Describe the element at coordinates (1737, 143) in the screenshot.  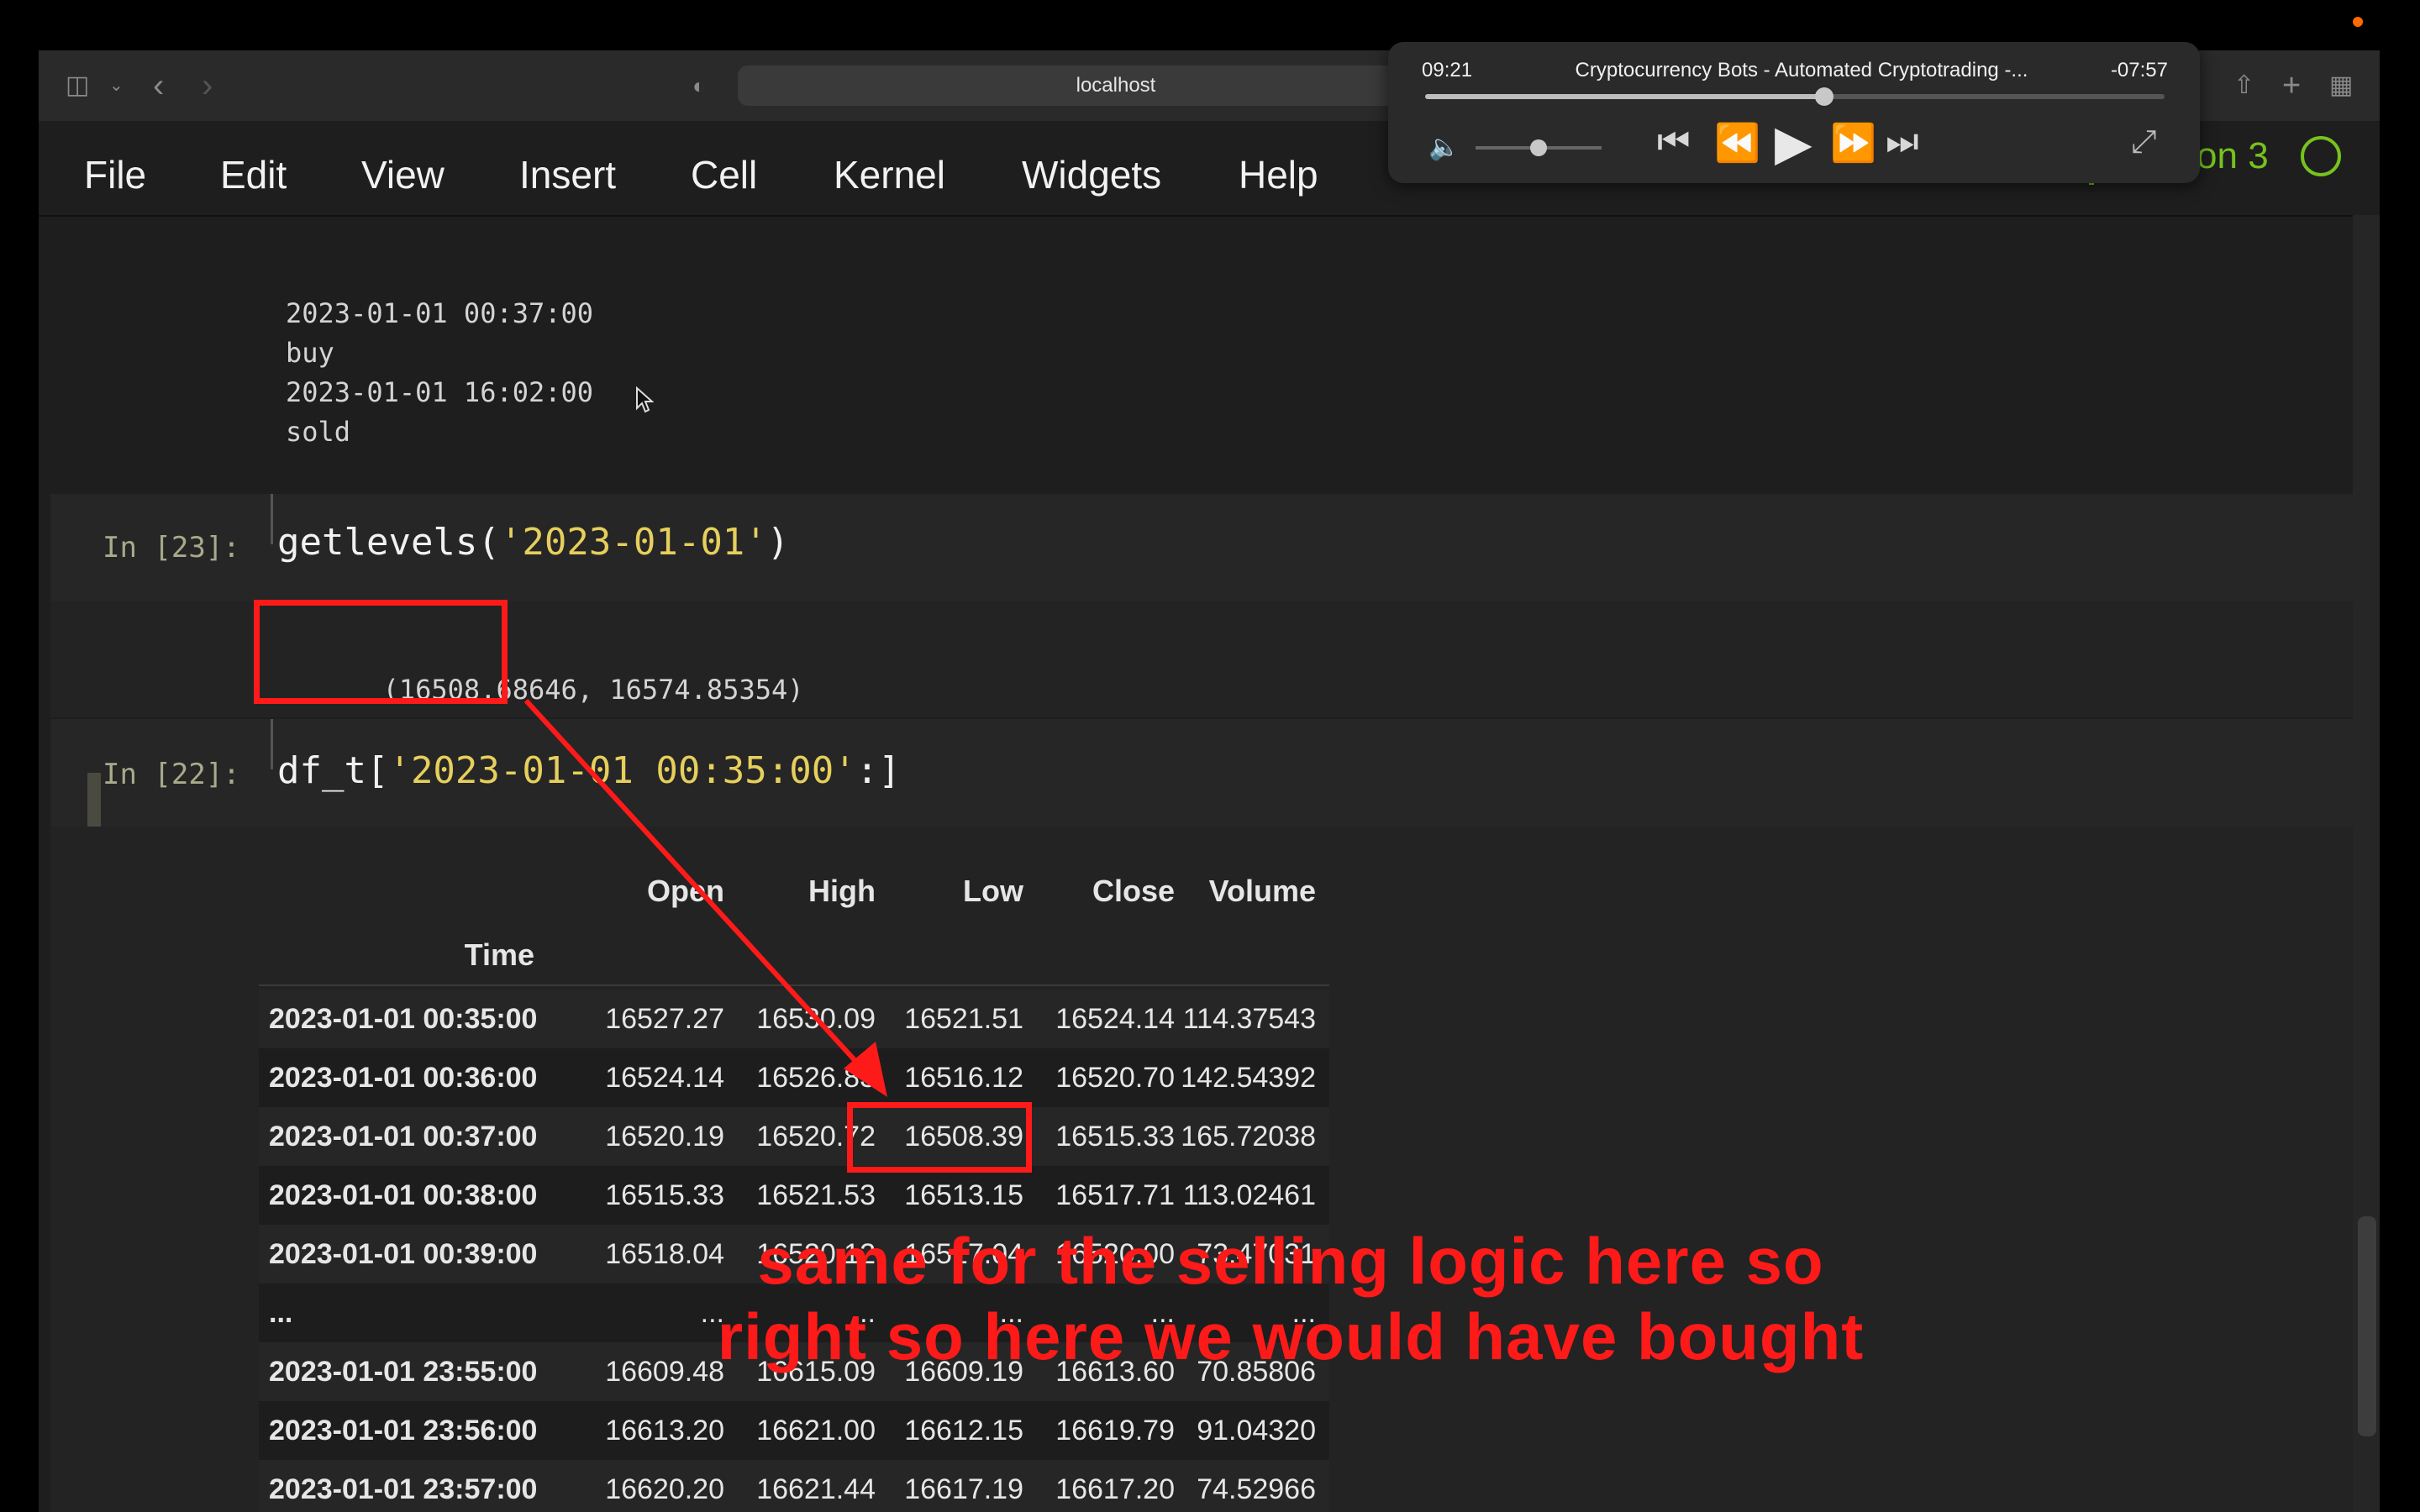
I see `rewind-icon: ⏪` at that location.